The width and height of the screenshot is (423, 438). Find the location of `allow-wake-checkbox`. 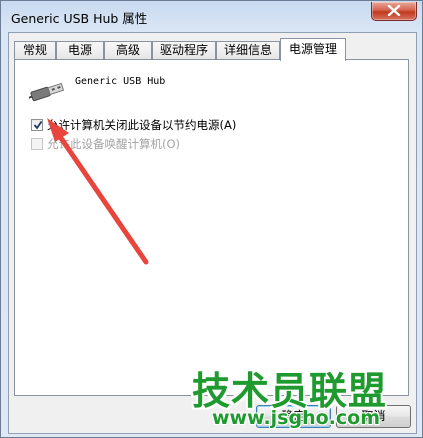

allow-wake-checkbox is located at coordinates (37, 144).